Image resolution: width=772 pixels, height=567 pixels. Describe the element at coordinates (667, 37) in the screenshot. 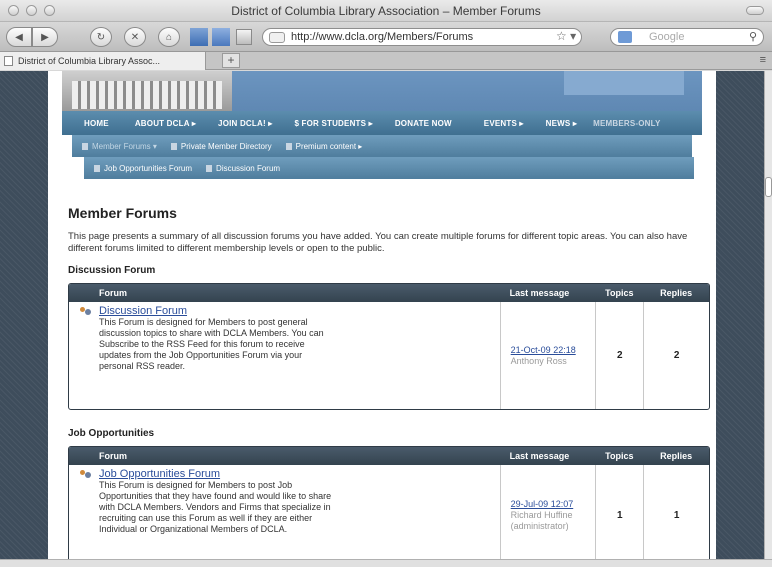

I see `search-placeholder: Google` at that location.